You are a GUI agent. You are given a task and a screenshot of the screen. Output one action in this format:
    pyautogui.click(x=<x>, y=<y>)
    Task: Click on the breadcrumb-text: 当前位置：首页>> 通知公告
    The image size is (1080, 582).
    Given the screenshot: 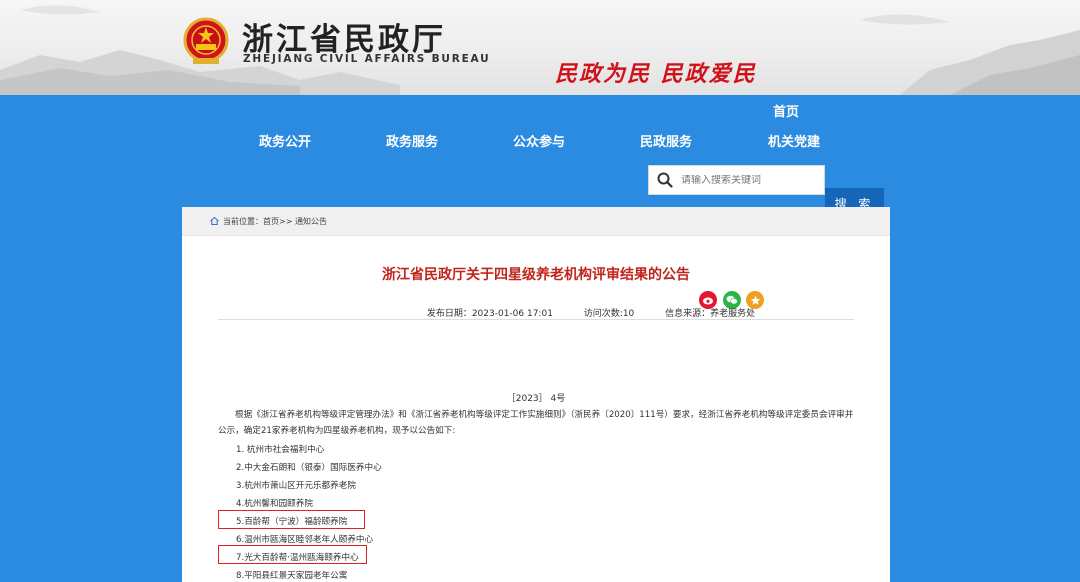 What is the action you would take?
    pyautogui.click(x=275, y=221)
    